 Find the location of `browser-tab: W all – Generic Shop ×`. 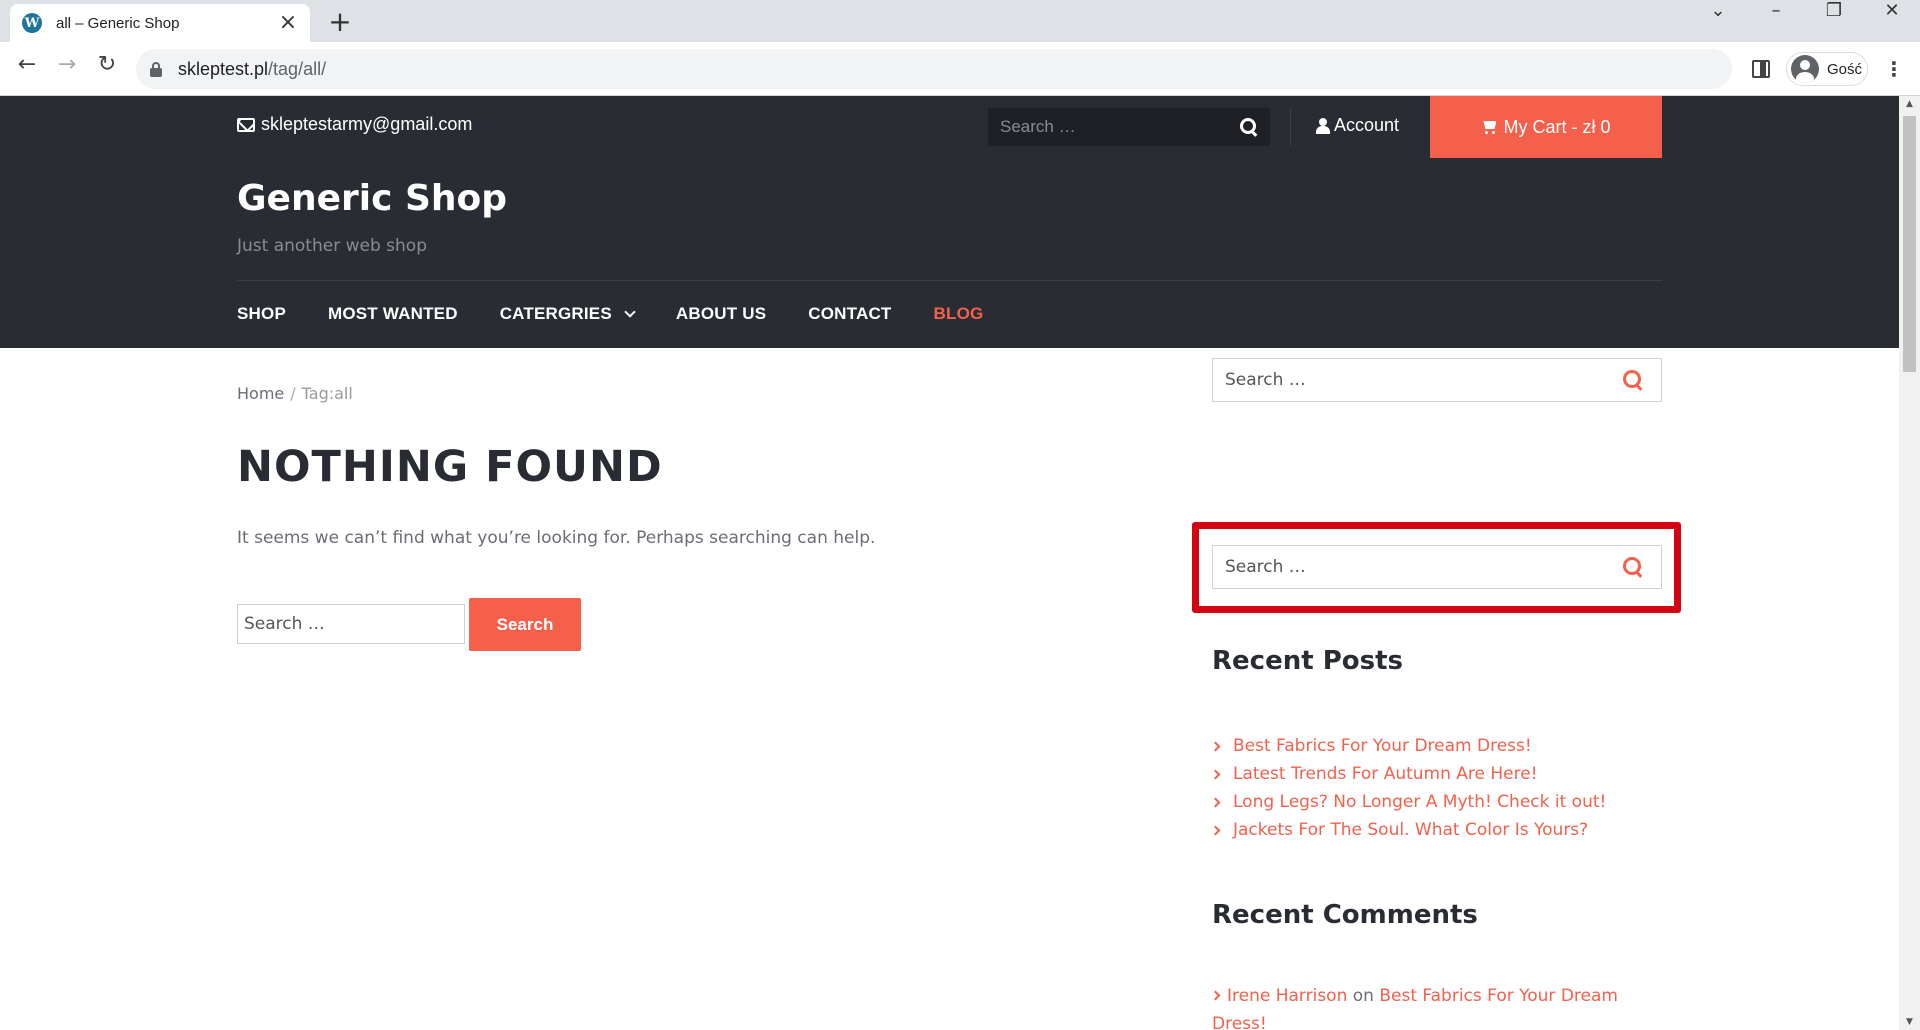

browser-tab: W all – Generic Shop × is located at coordinates (160, 23).